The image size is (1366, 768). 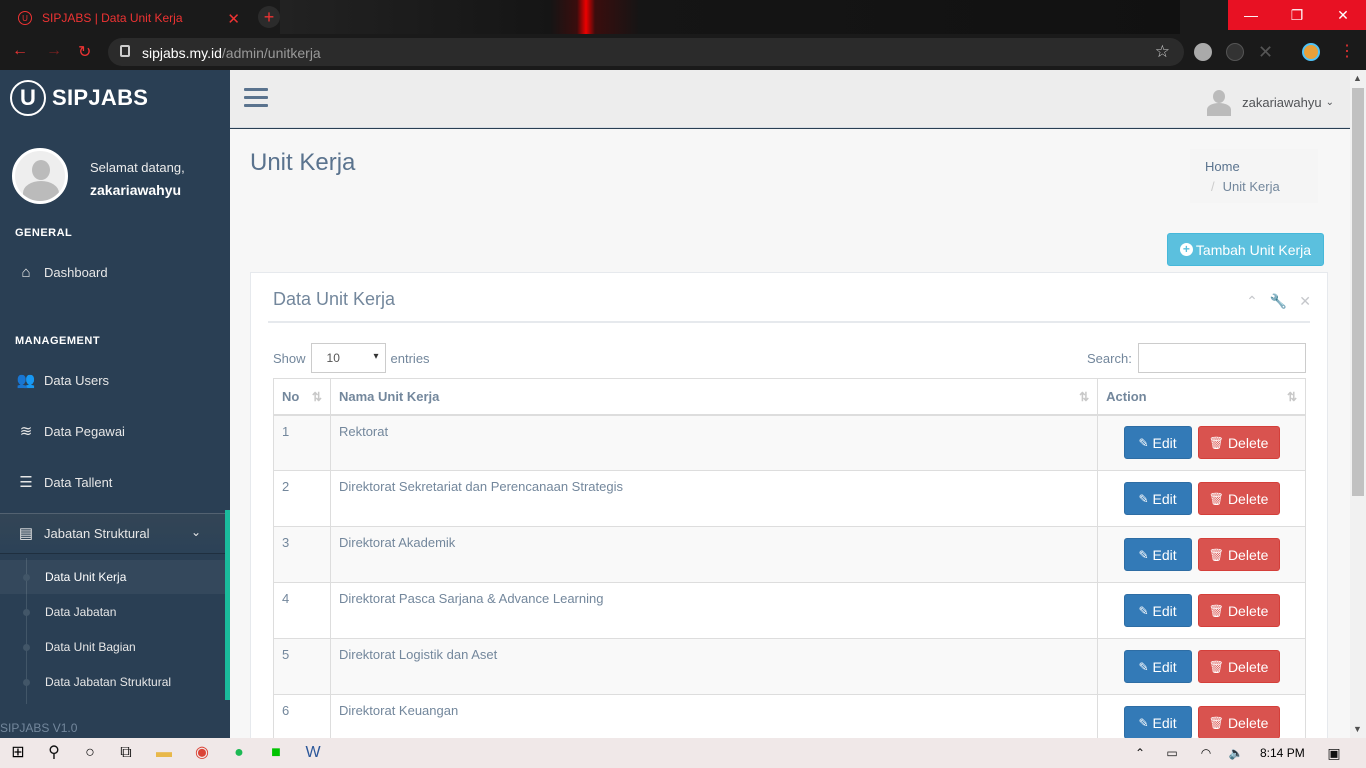 What do you see at coordinates (18, 753) in the screenshot?
I see `windows-start-icon: ⊞` at bounding box center [18, 753].